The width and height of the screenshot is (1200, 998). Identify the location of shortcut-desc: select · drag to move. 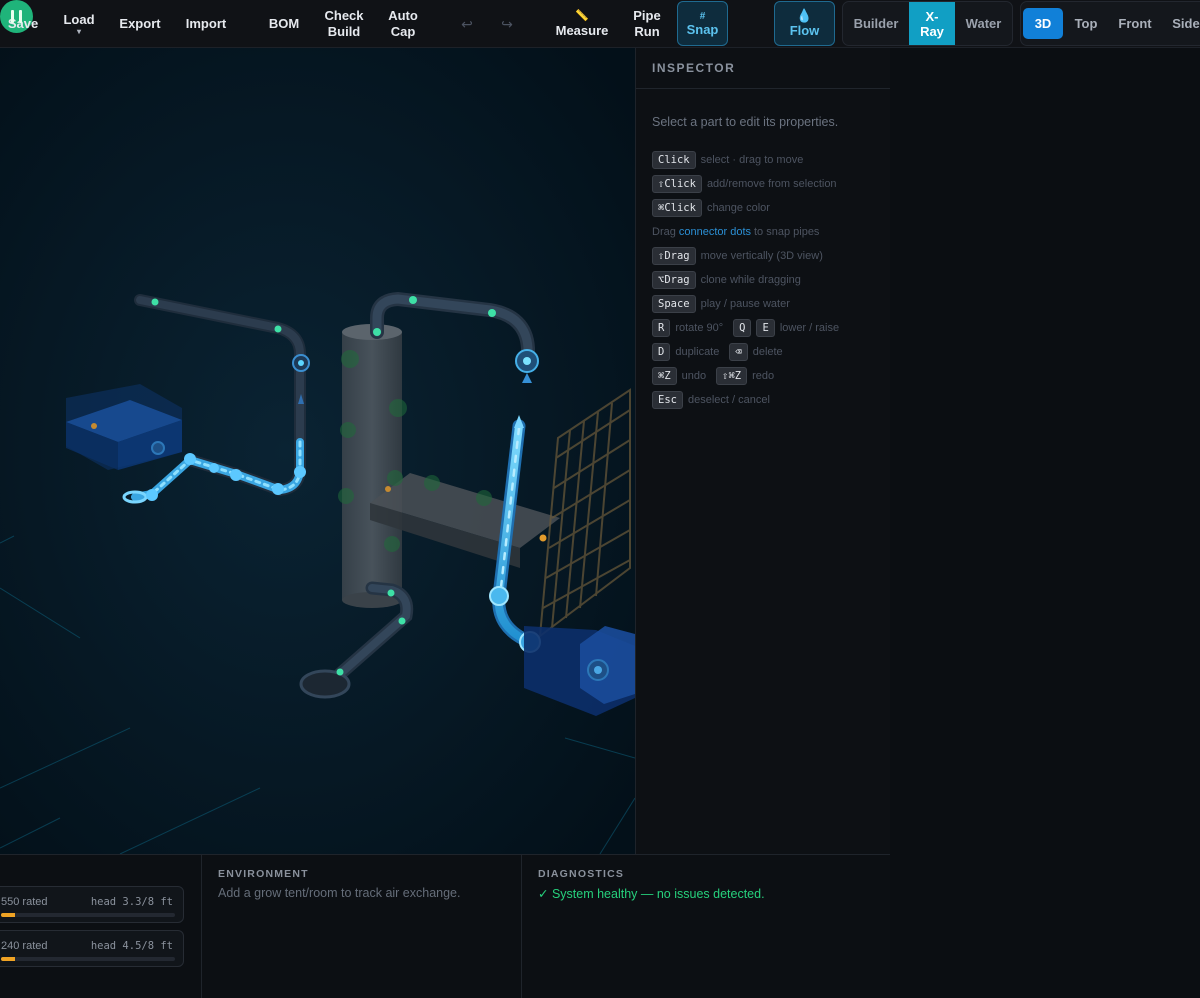
(752, 160).